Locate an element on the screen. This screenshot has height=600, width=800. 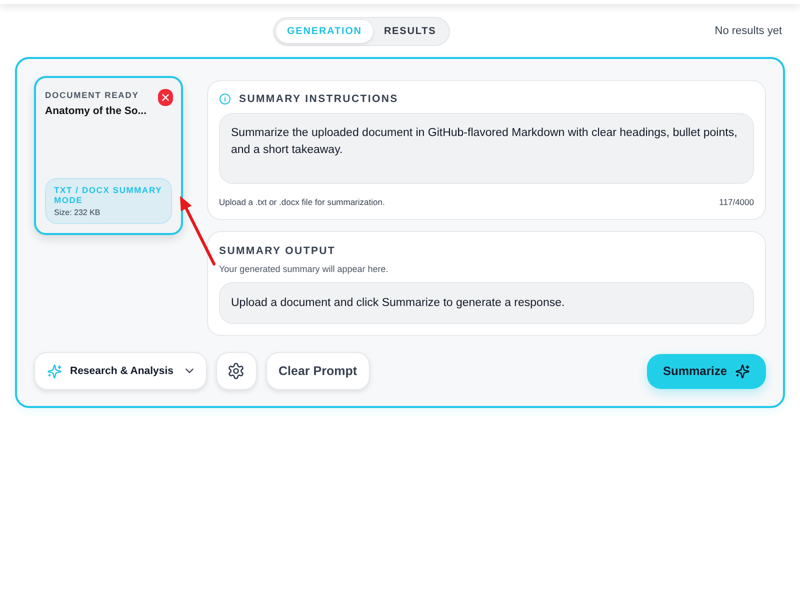
info-icon is located at coordinates (225, 99).